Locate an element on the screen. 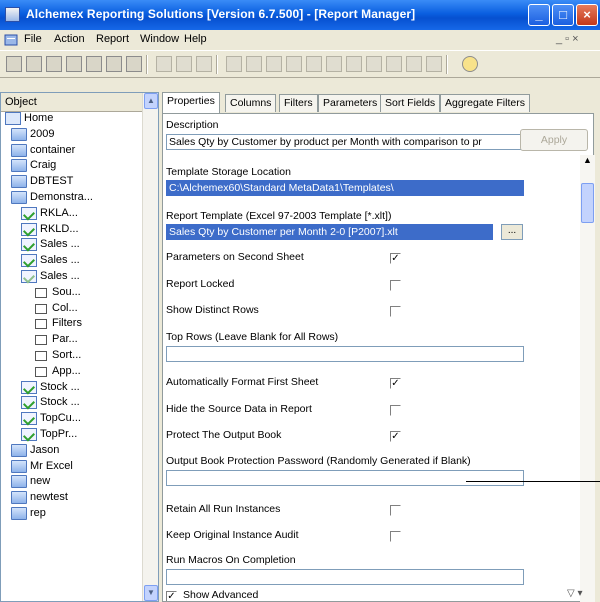 Image resolution: width=600 pixels, height=602 pixels. tree-node-label: Mr Excel is located at coordinates (51, 465).